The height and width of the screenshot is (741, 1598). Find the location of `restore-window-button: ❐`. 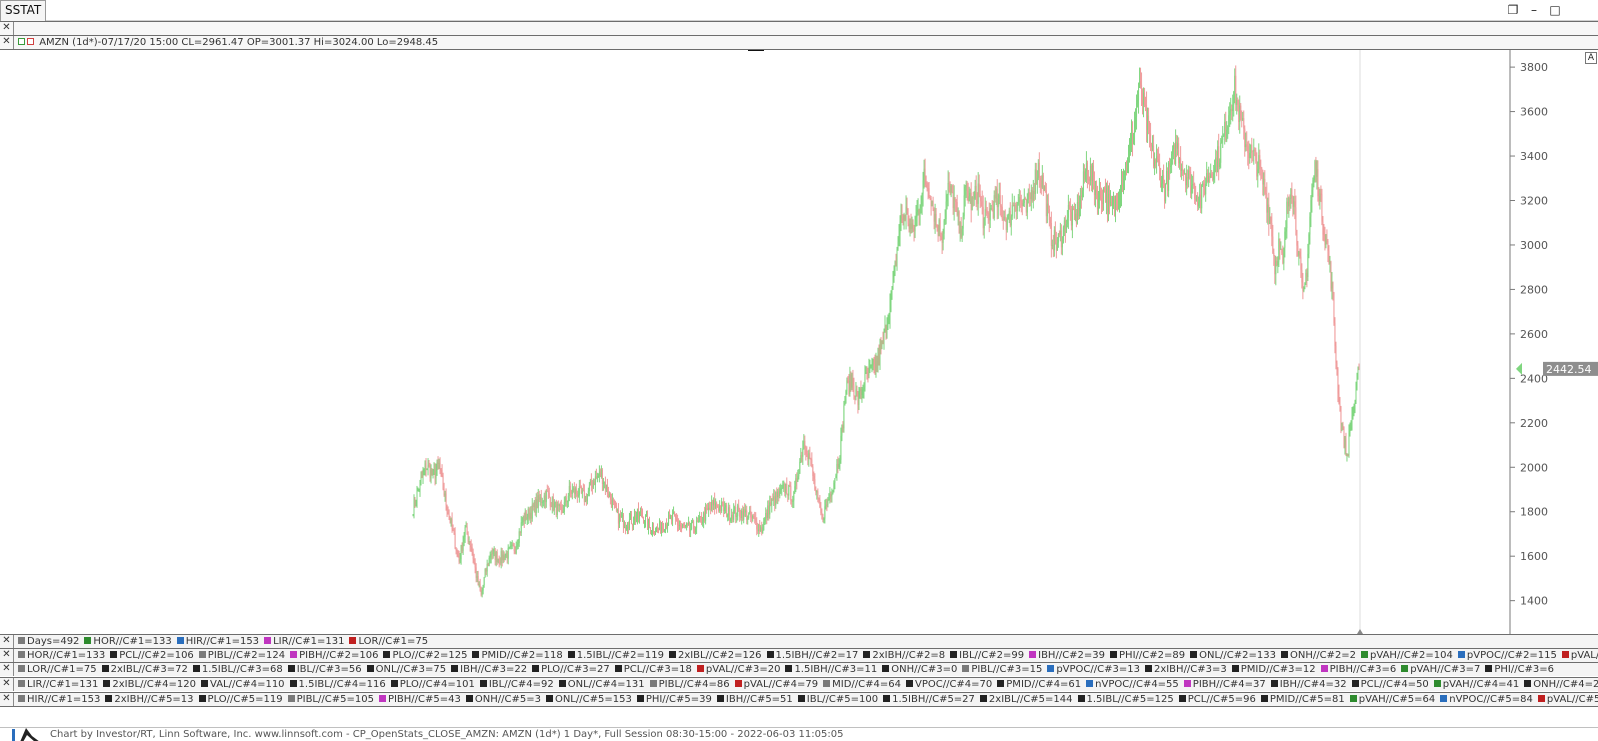

restore-window-button: ❐ is located at coordinates (1513, 10).